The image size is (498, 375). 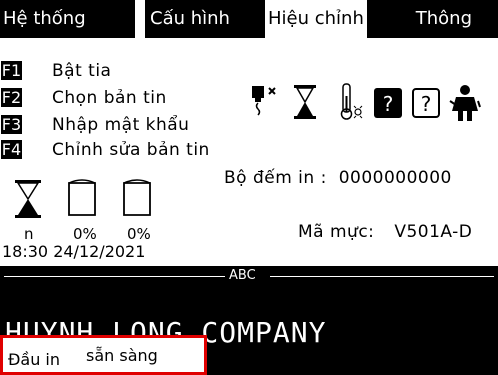 What do you see at coordinates (120, 125) in the screenshot?
I see `f3-label: Nhập mật khẩu` at bounding box center [120, 125].